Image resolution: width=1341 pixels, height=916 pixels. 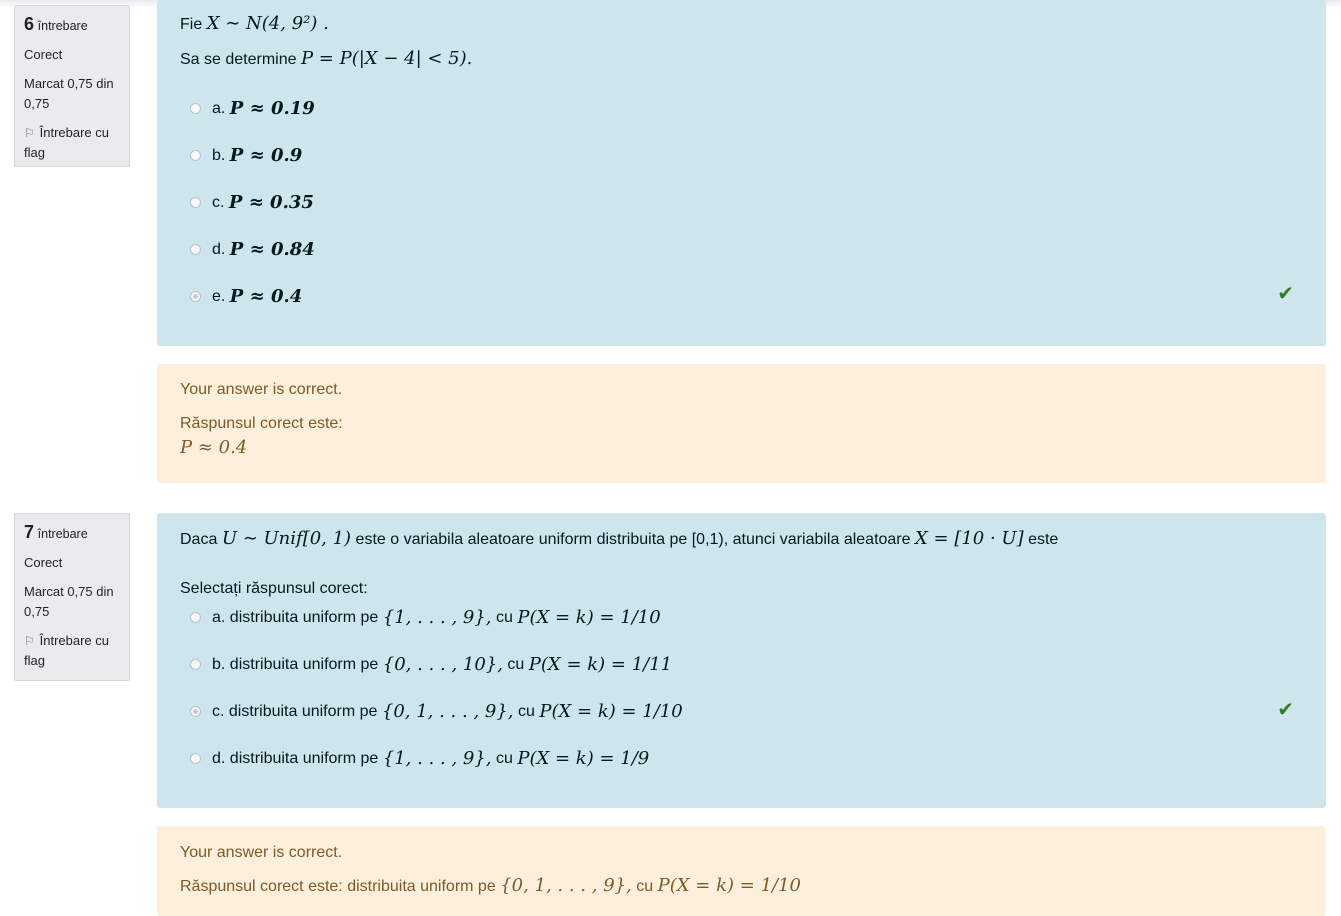 I want to click on answer-option-e: e. P ≈ 0.4, so click(x=246, y=296).